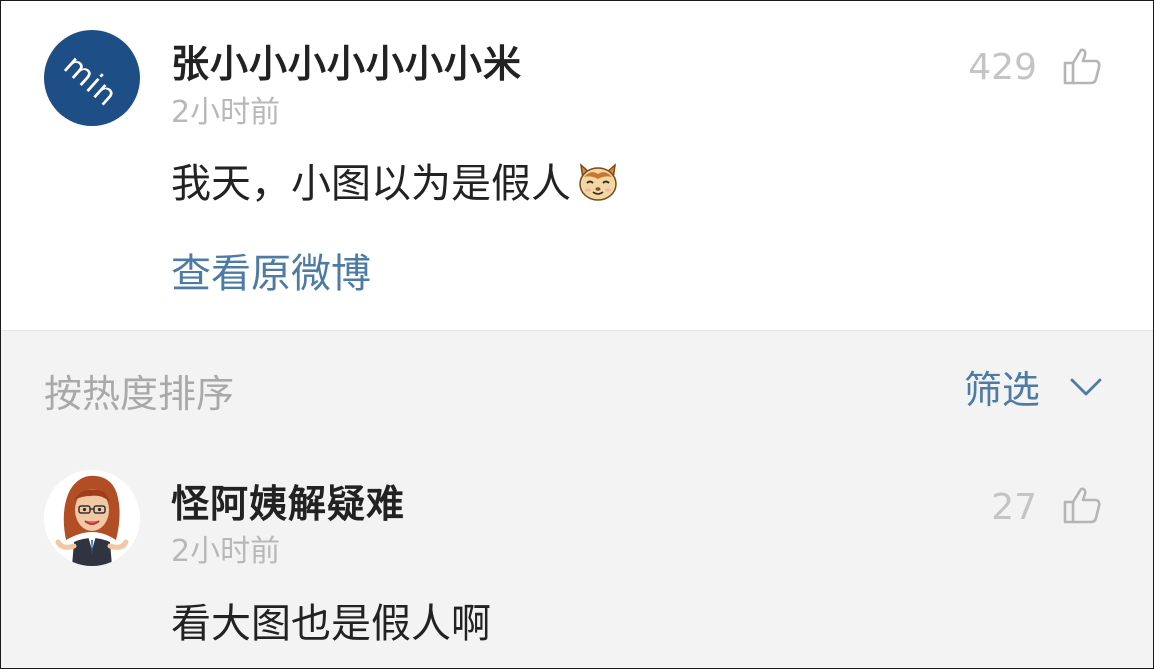 The height and width of the screenshot is (669, 1154). Describe the element at coordinates (271, 270) in the screenshot. I see `view-original-weibo-link: 查看原微博` at that location.